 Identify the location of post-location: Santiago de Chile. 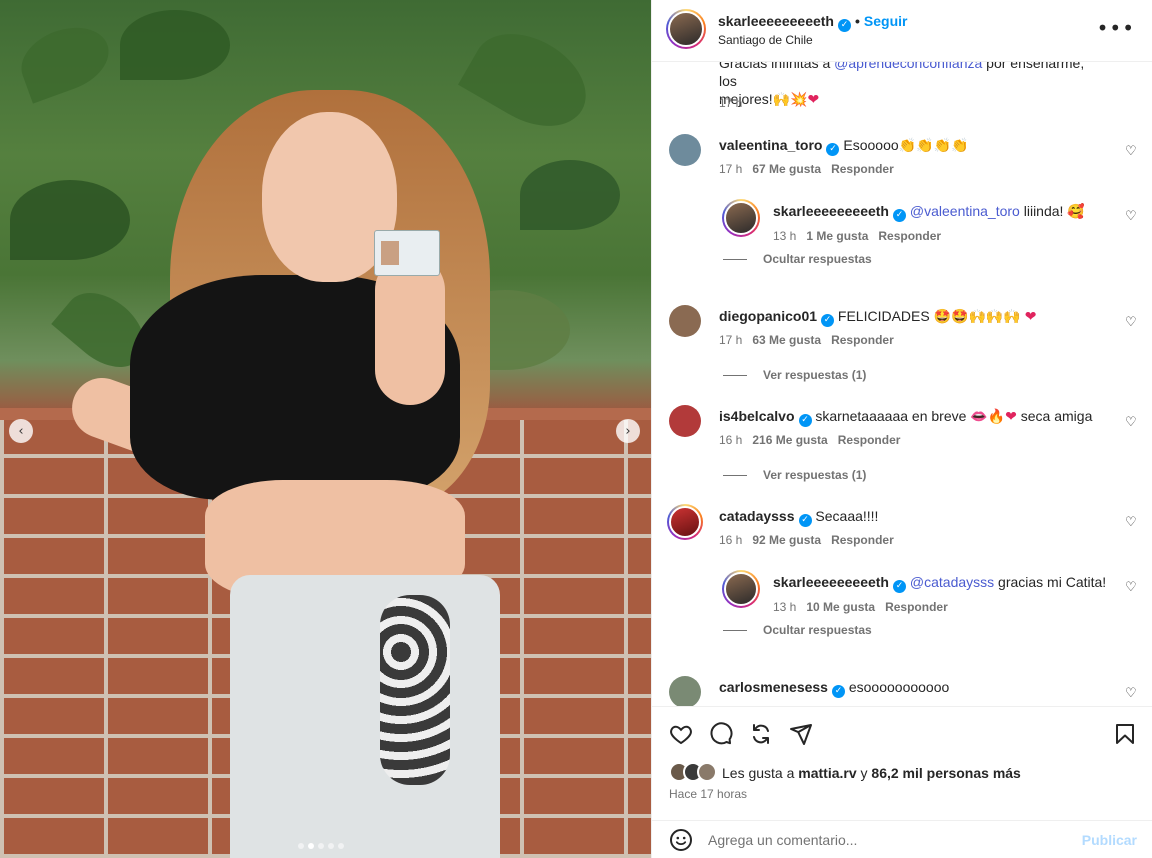
(765, 40).